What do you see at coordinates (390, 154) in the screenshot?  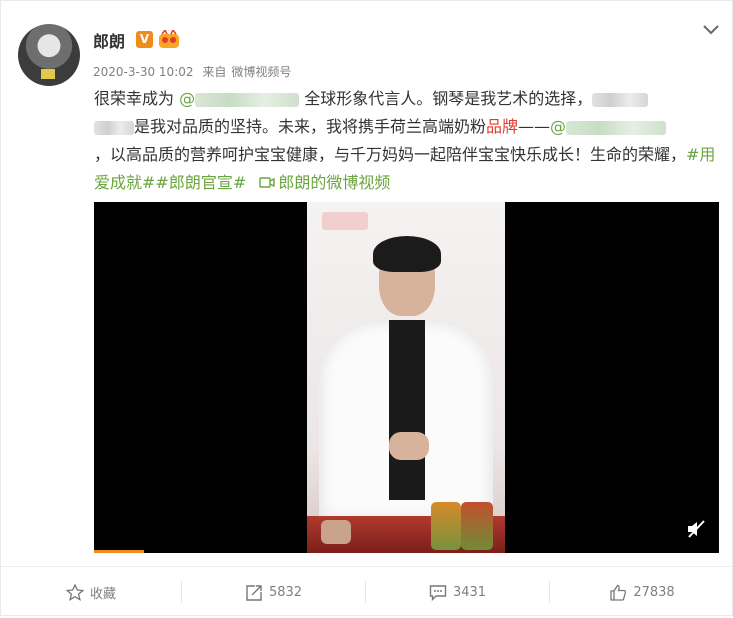 I see `text-segment: ，以高品质的营养呵护宝宝健康，与千万妈妈一起陪伴宝宝快乐成长！生命的荣耀，` at bounding box center [390, 154].